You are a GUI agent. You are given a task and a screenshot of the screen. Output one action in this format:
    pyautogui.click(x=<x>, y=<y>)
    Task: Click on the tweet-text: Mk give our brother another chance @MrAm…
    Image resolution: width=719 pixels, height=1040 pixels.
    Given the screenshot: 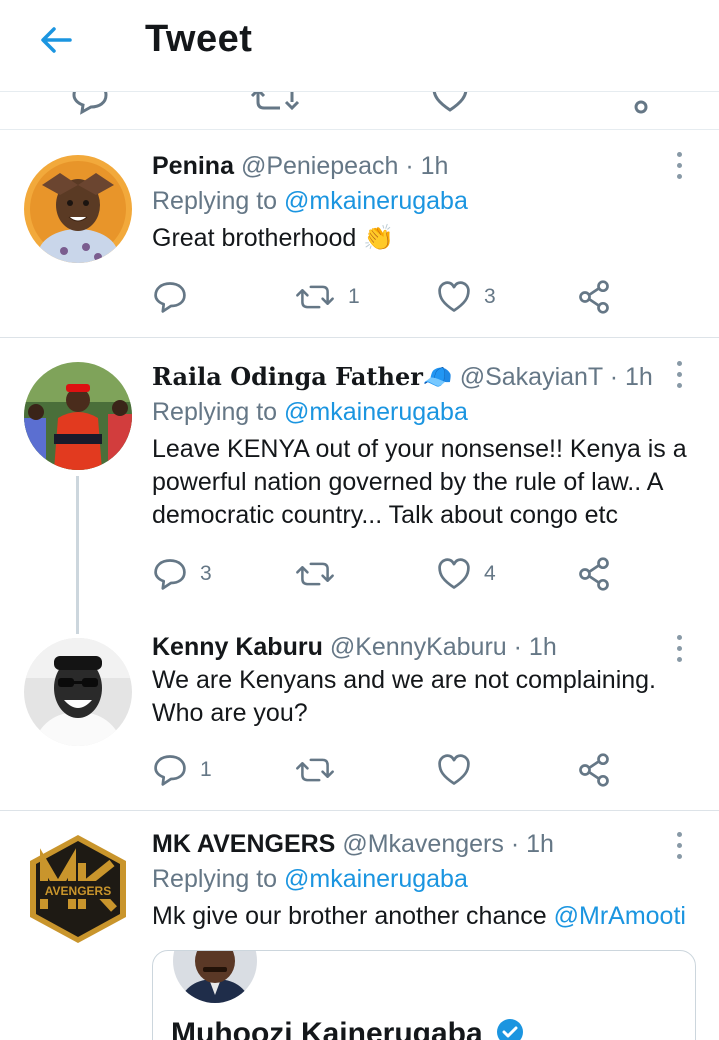 What is the action you would take?
    pyautogui.click(x=425, y=916)
    